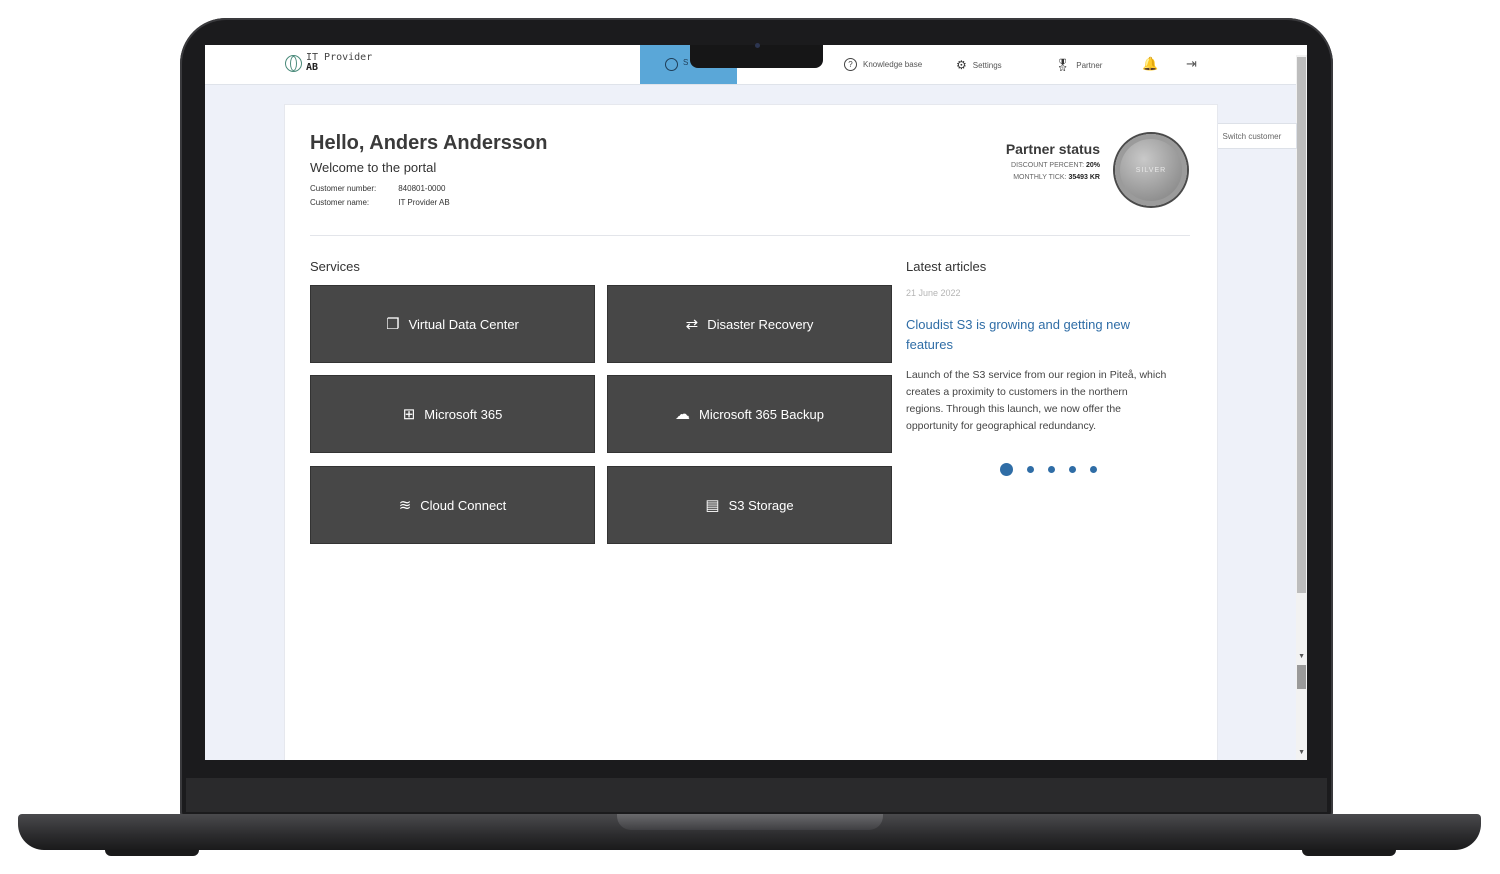 Image resolution: width=1500 pixels, height=874 pixels. What do you see at coordinates (686, 62) in the screenshot?
I see `nav-item-services-label: S` at bounding box center [686, 62].